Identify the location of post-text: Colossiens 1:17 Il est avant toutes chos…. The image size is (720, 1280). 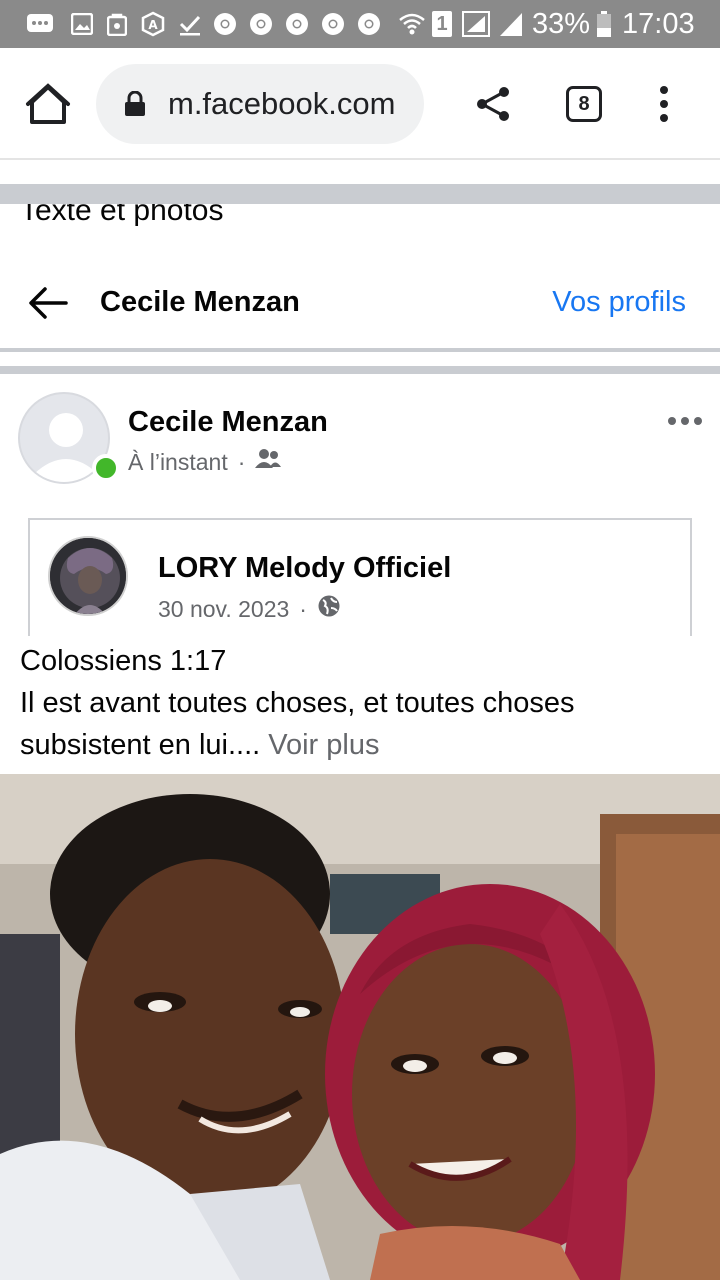
(360, 703).